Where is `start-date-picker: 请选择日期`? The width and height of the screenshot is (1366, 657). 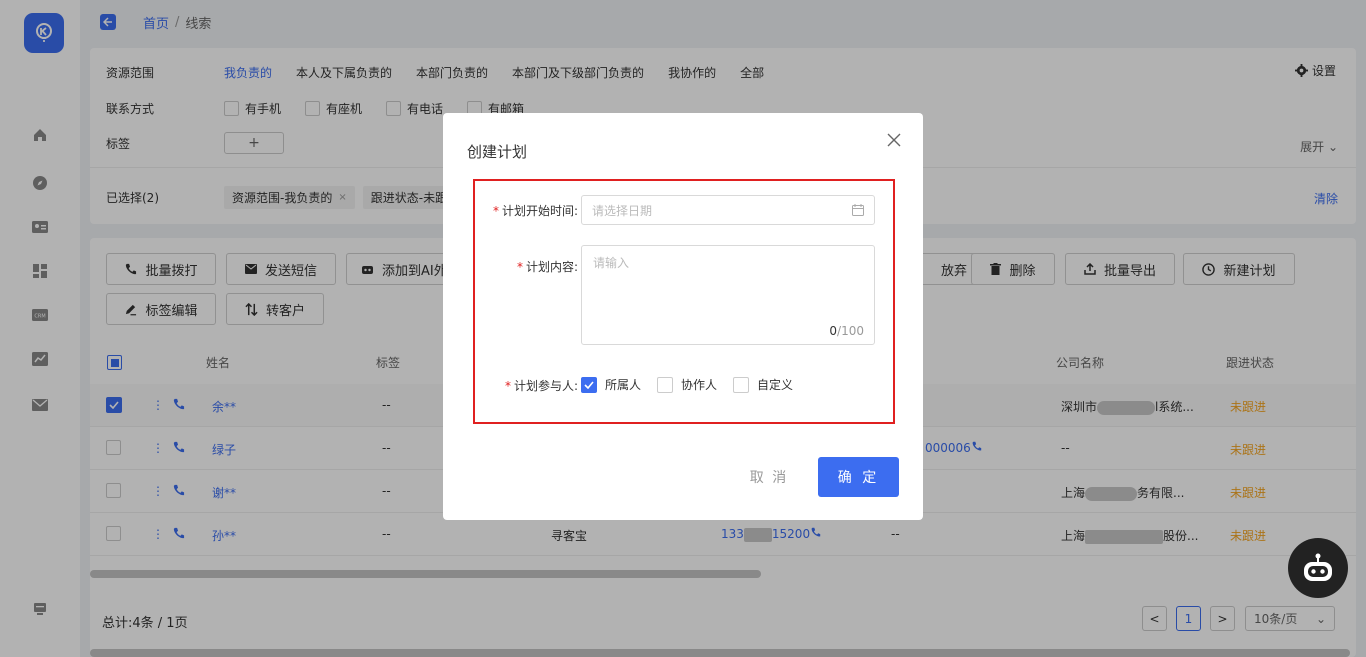
start-date-picker: 请选择日期 is located at coordinates (728, 210).